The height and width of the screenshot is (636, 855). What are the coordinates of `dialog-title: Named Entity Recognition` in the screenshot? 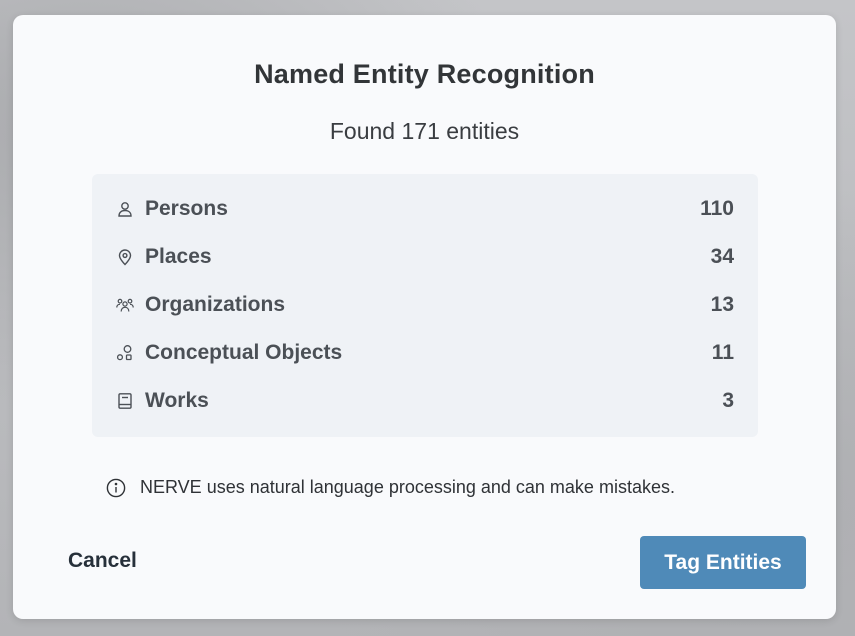 It's located at (424, 74).